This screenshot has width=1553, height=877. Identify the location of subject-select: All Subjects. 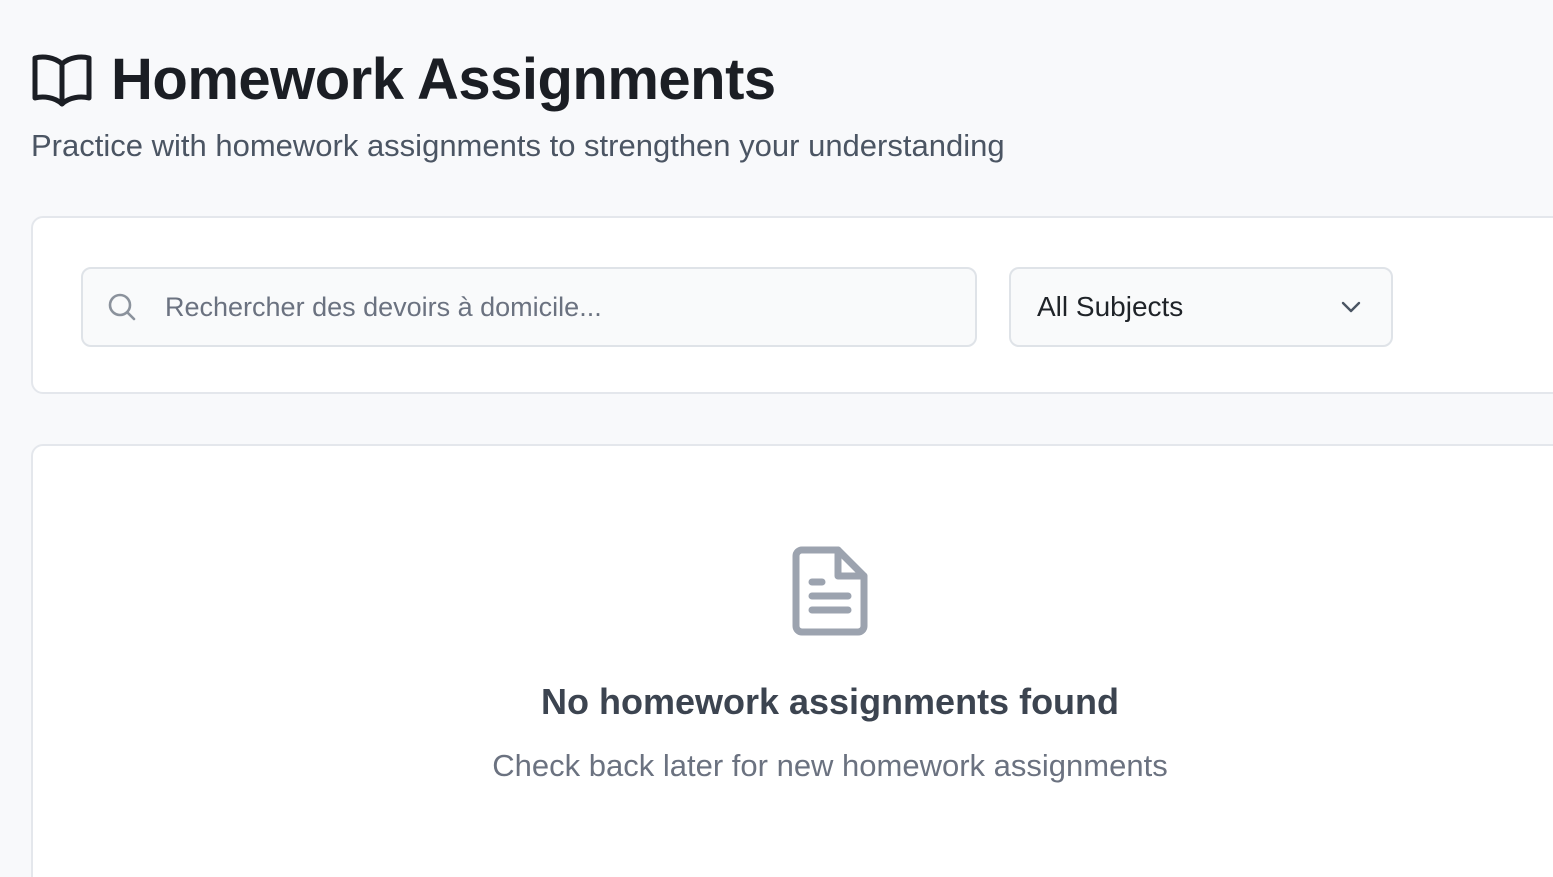
(1201, 307).